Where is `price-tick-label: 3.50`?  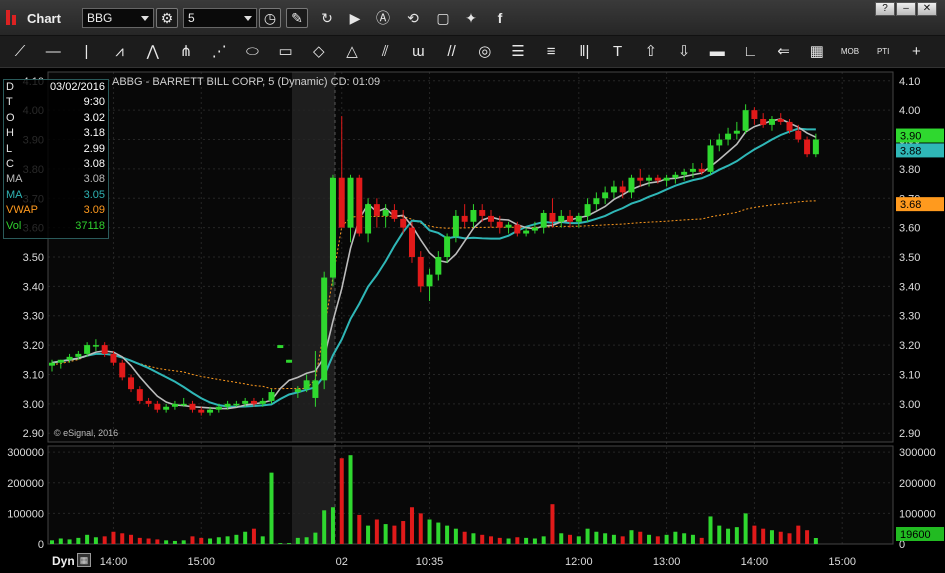
price-tick-label: 3.50 is located at coordinates (909, 258).